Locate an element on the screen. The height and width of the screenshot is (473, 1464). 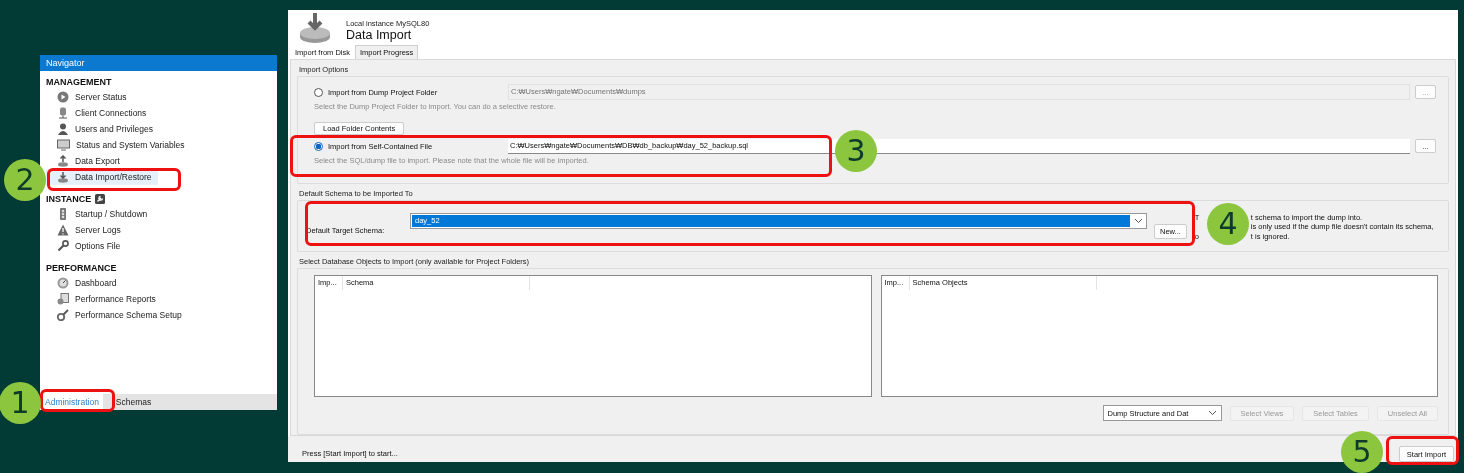
download-icon is located at coordinates (63, 177).